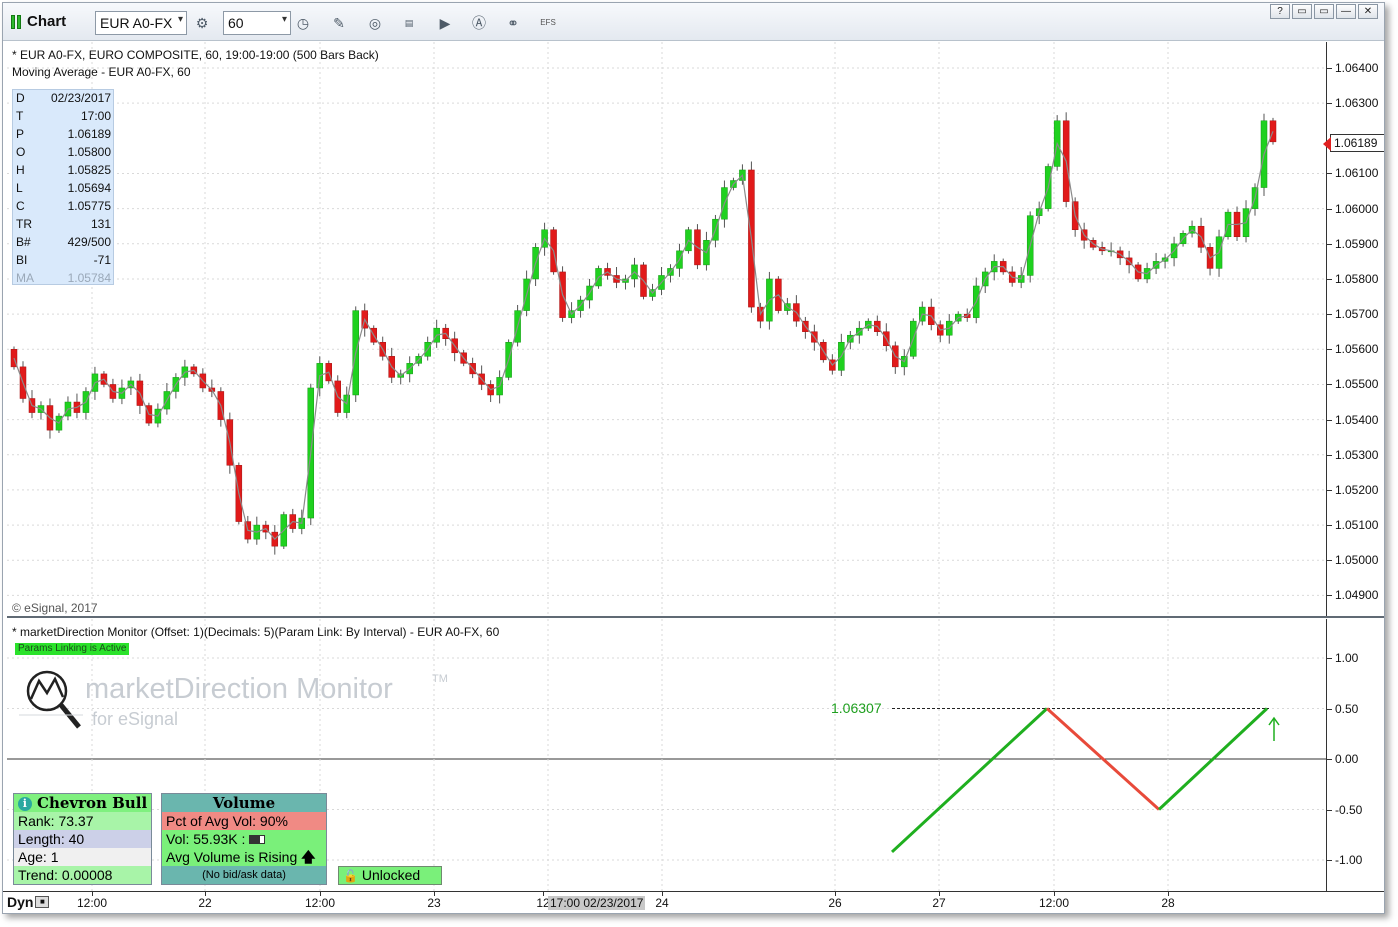 Image resolution: width=1398 pixels, height=927 pixels. I want to click on indicator-axis: 1.00 0.50 0.00 -0.50 -1.00, so click(1355, 755).